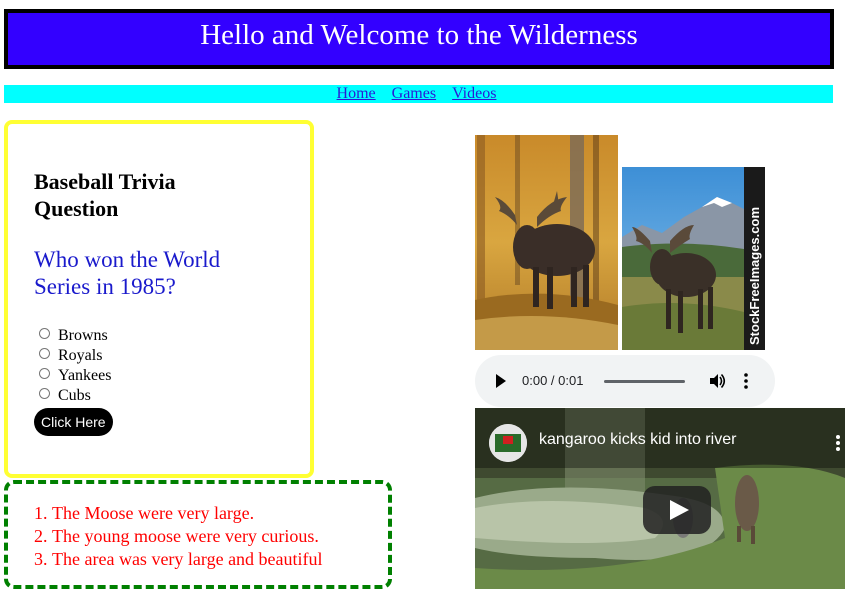 This screenshot has height=589, width=845. Describe the element at coordinates (419, 34) in the screenshot. I see `page-title: Hello and Welcome to the Wilderness` at that location.